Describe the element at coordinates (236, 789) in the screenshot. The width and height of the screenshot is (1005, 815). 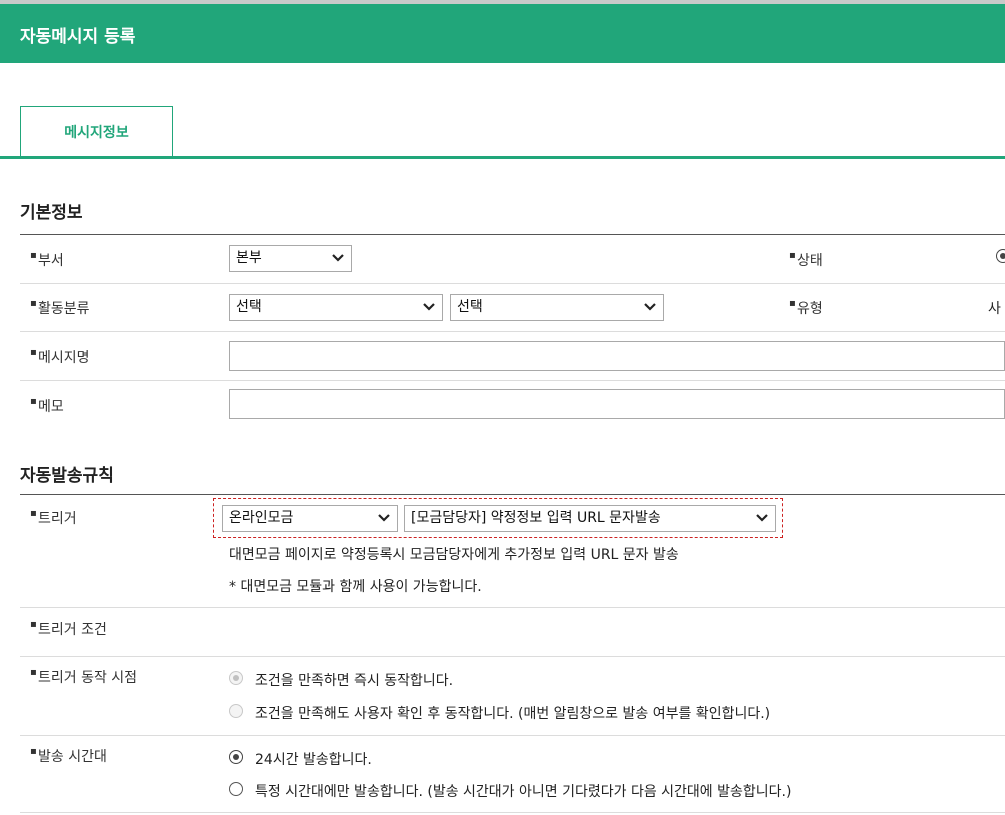
I see `send-specific-time-radio` at that location.